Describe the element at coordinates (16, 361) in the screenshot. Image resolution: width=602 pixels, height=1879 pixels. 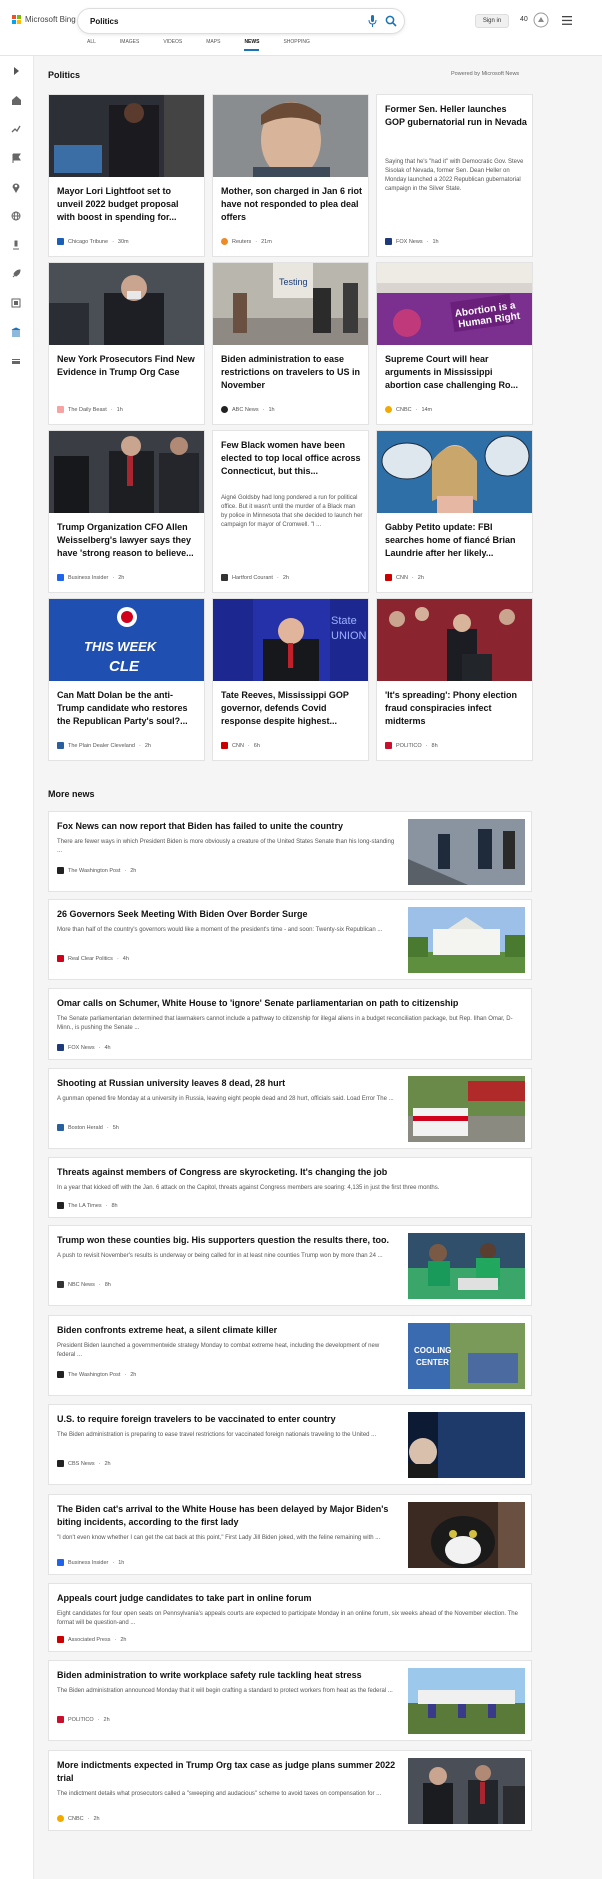
I see `money-icon` at that location.